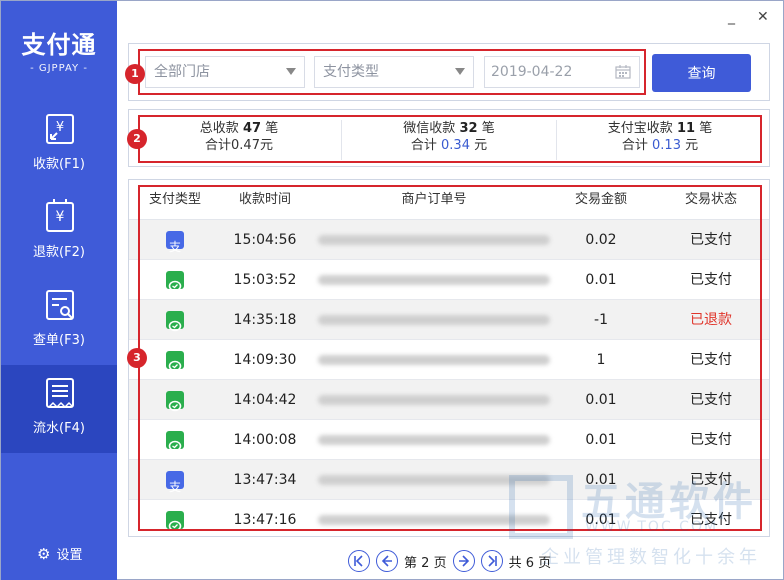 This screenshot has width=784, height=580. What do you see at coordinates (291, 71) in the screenshot?
I see `chevron-down-icon` at bounding box center [291, 71].